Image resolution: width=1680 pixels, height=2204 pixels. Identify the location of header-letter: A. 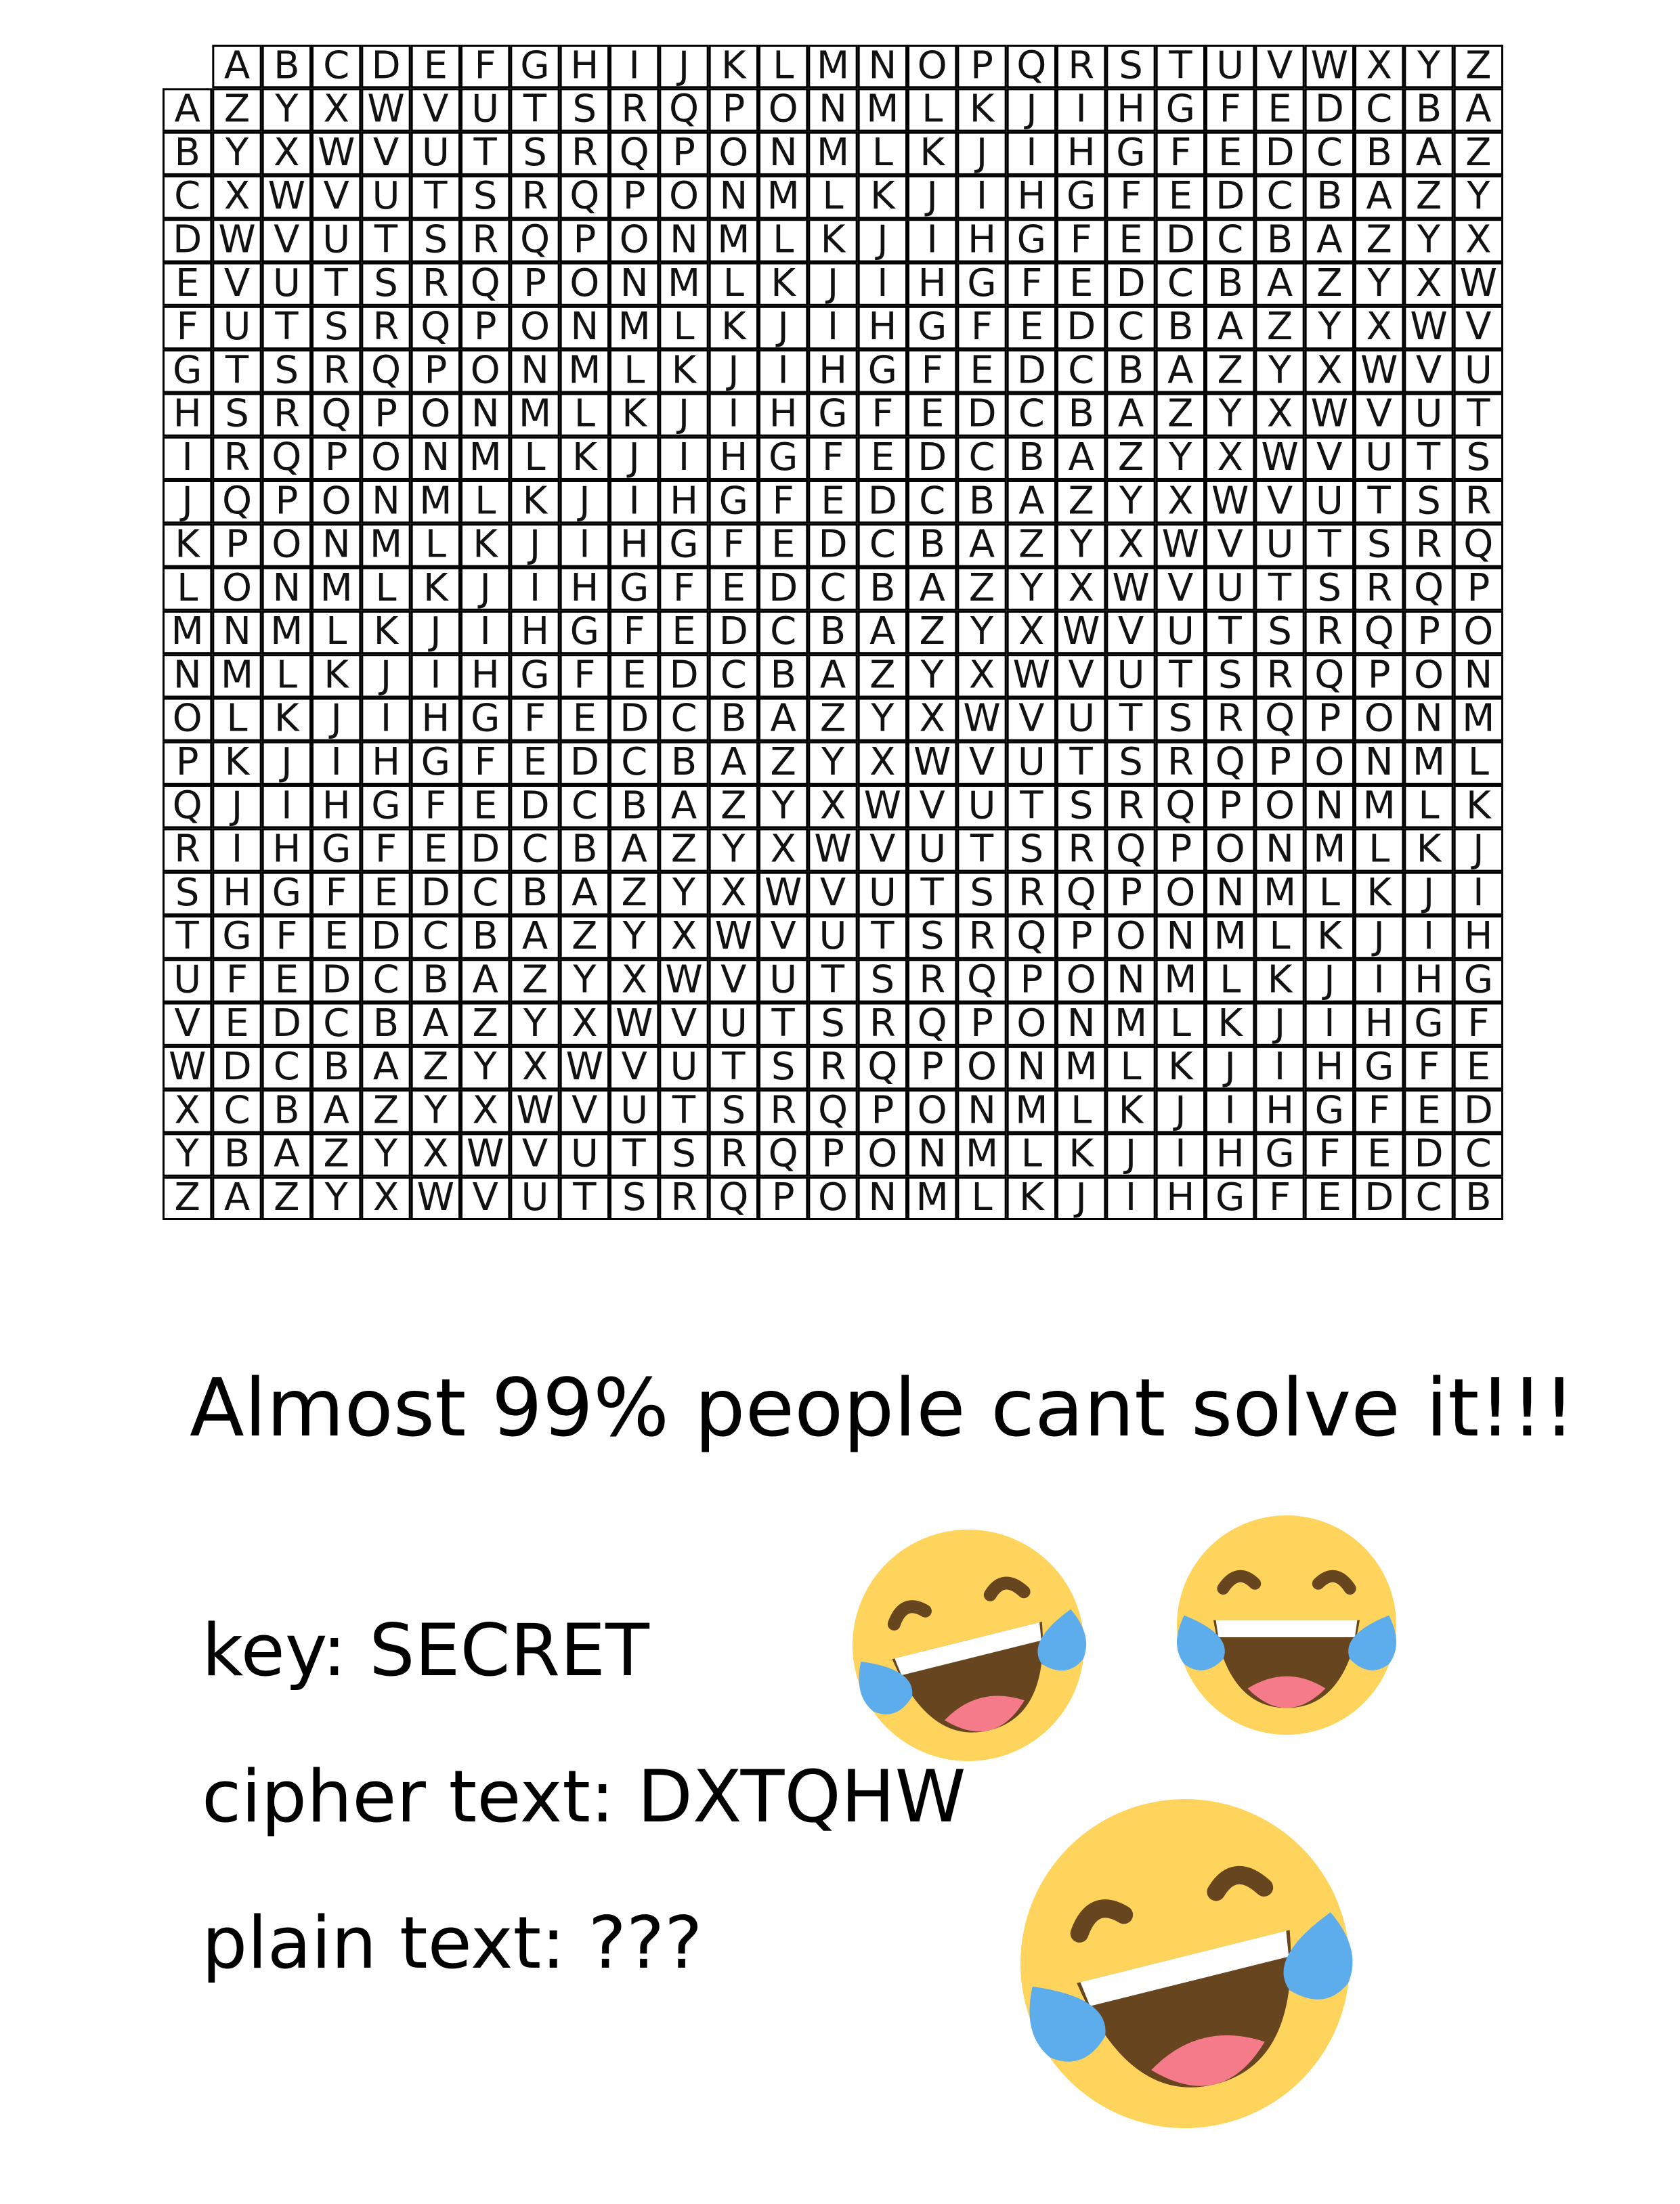
(237, 66).